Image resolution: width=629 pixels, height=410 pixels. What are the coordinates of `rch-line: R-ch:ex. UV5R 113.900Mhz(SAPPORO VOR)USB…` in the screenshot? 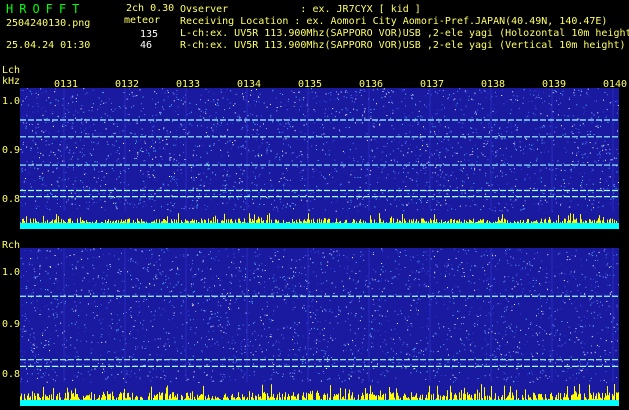 It's located at (403, 45).